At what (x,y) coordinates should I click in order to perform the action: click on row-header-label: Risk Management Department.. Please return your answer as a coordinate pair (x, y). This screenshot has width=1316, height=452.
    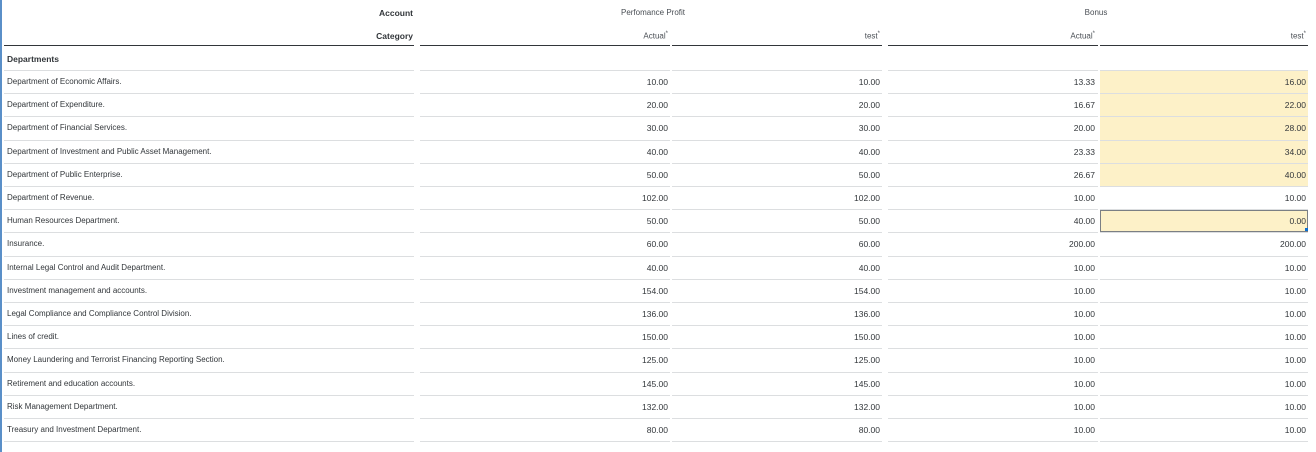
    Looking at the image, I should click on (62, 406).